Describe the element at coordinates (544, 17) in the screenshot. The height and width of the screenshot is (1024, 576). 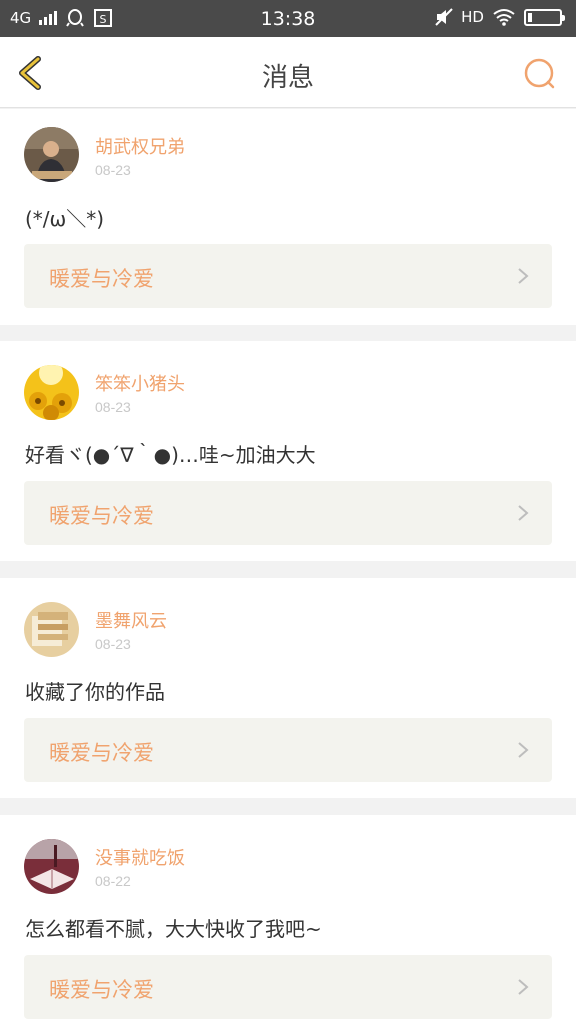
I see `battery-icon` at that location.